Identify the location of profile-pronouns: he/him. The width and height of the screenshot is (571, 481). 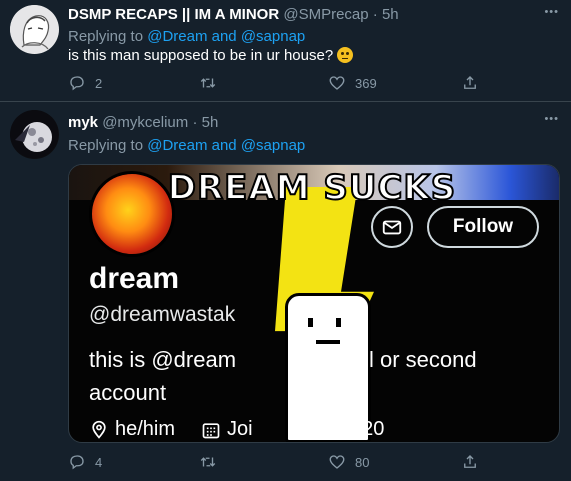
(132, 429).